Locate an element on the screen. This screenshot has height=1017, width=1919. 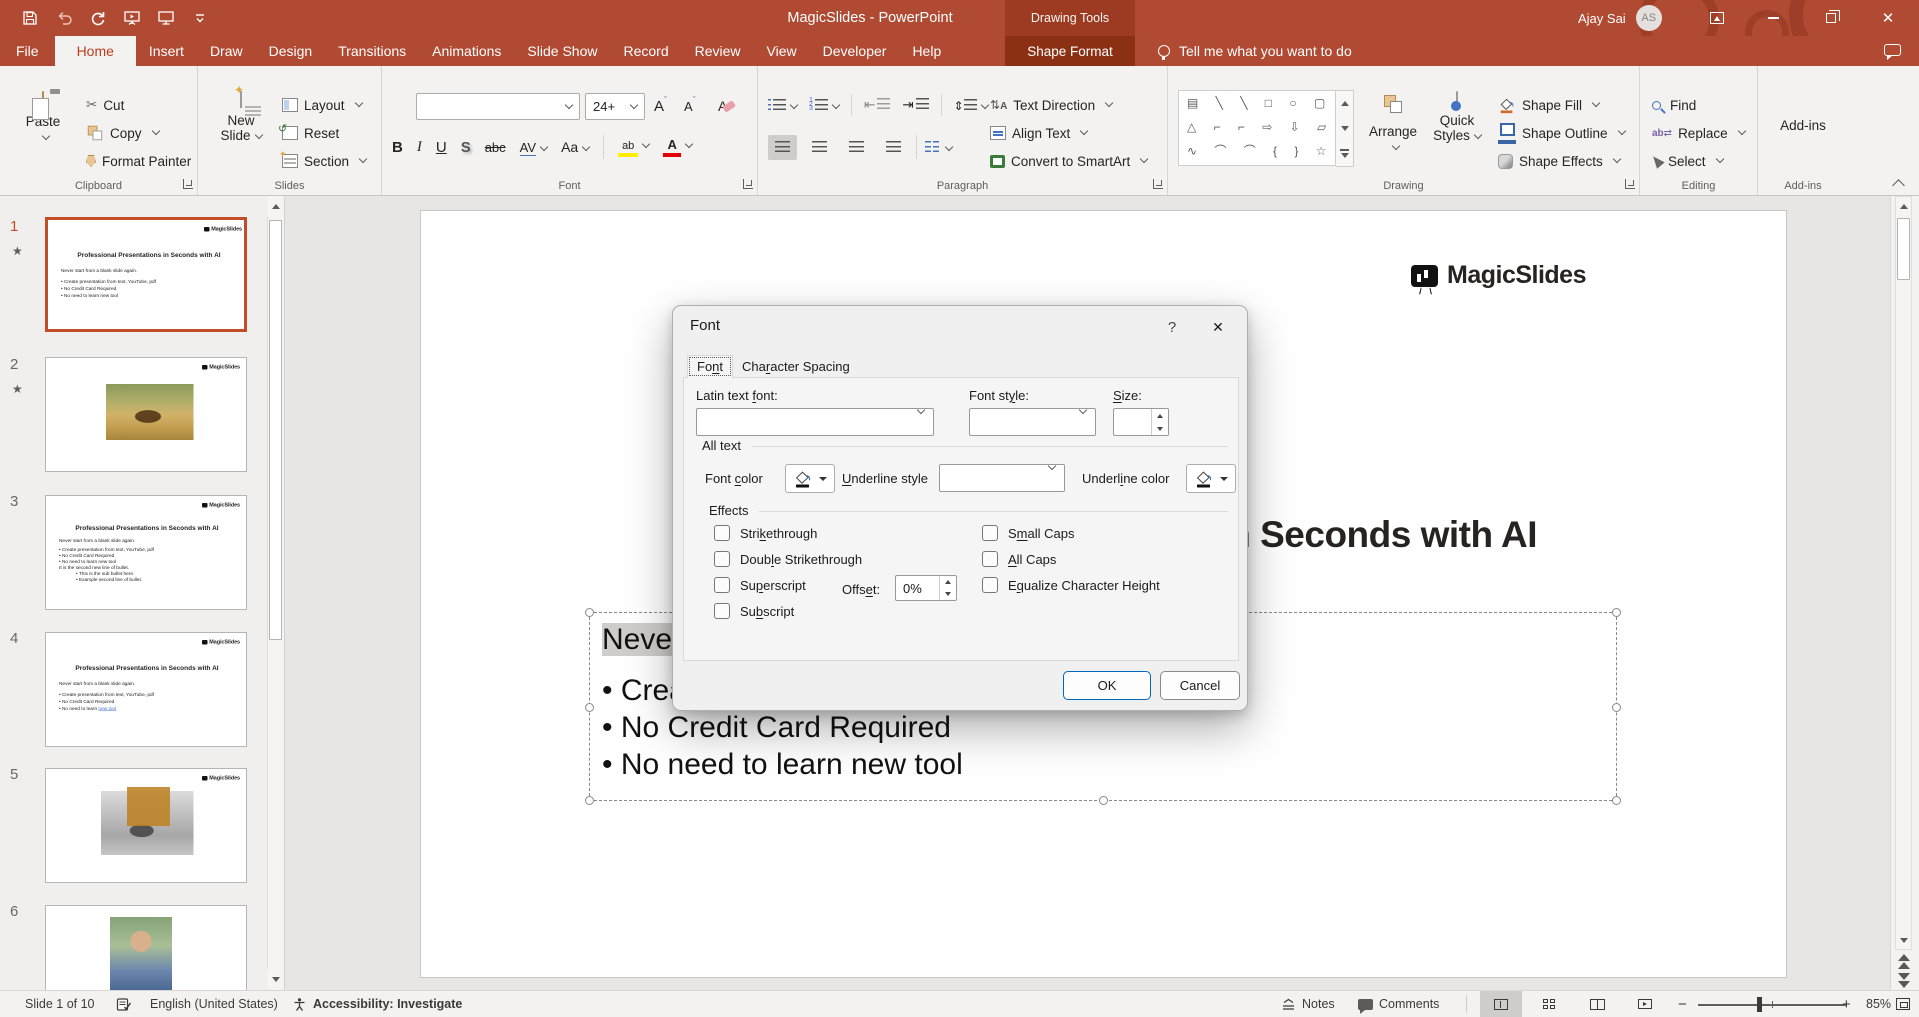
font-dialog-launcher-icon is located at coordinates (748, 184).